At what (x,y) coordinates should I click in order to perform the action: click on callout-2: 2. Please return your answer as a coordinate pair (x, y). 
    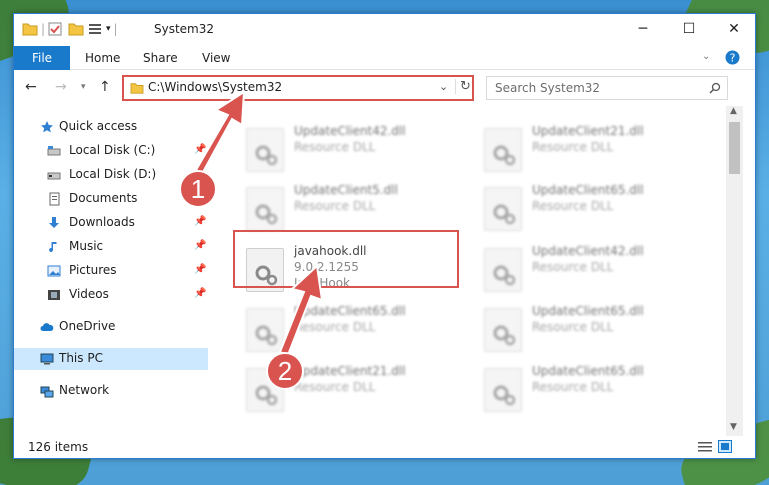
    Looking at the image, I should click on (285, 371).